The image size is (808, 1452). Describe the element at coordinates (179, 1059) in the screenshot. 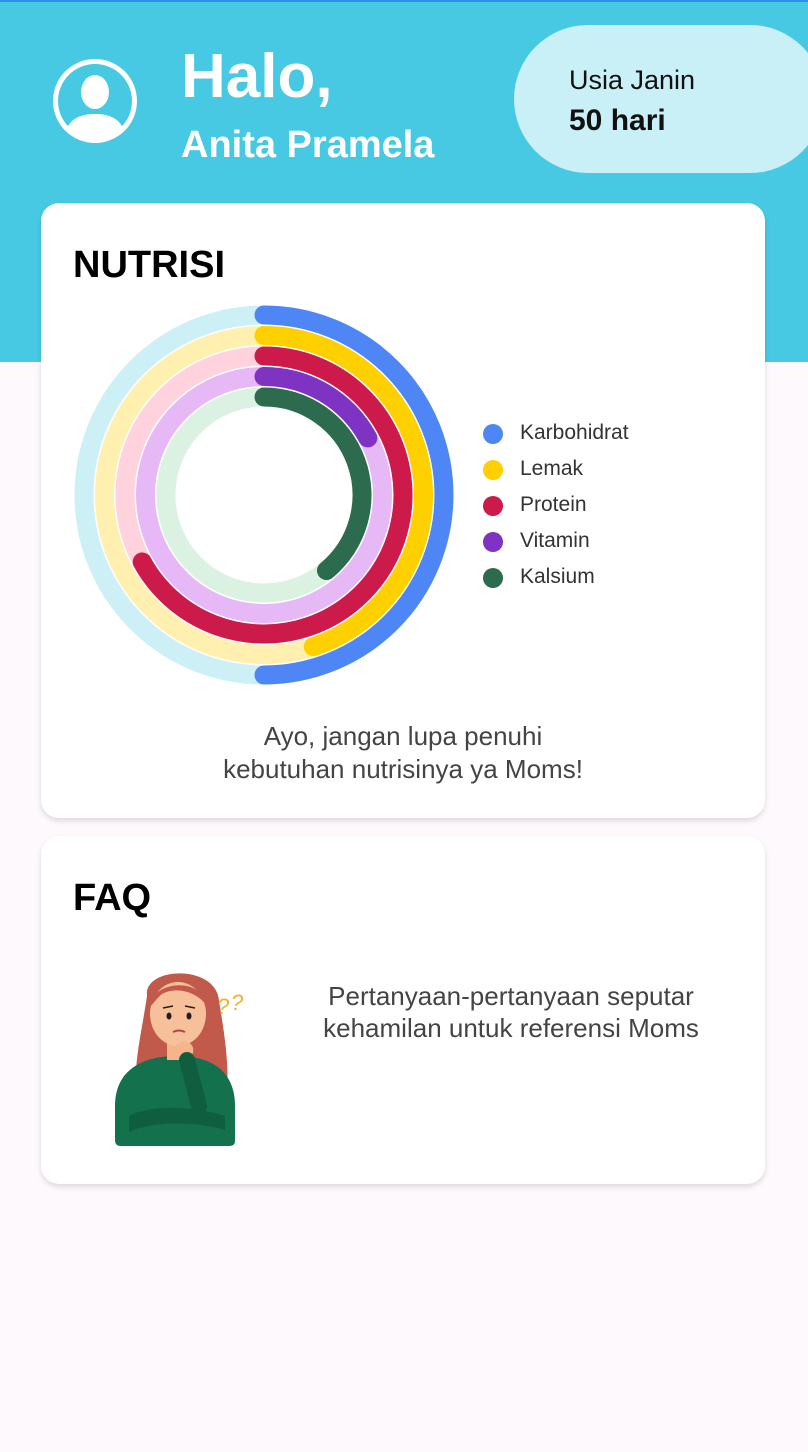

I see `confused-woman-illustration: ? ?` at that location.